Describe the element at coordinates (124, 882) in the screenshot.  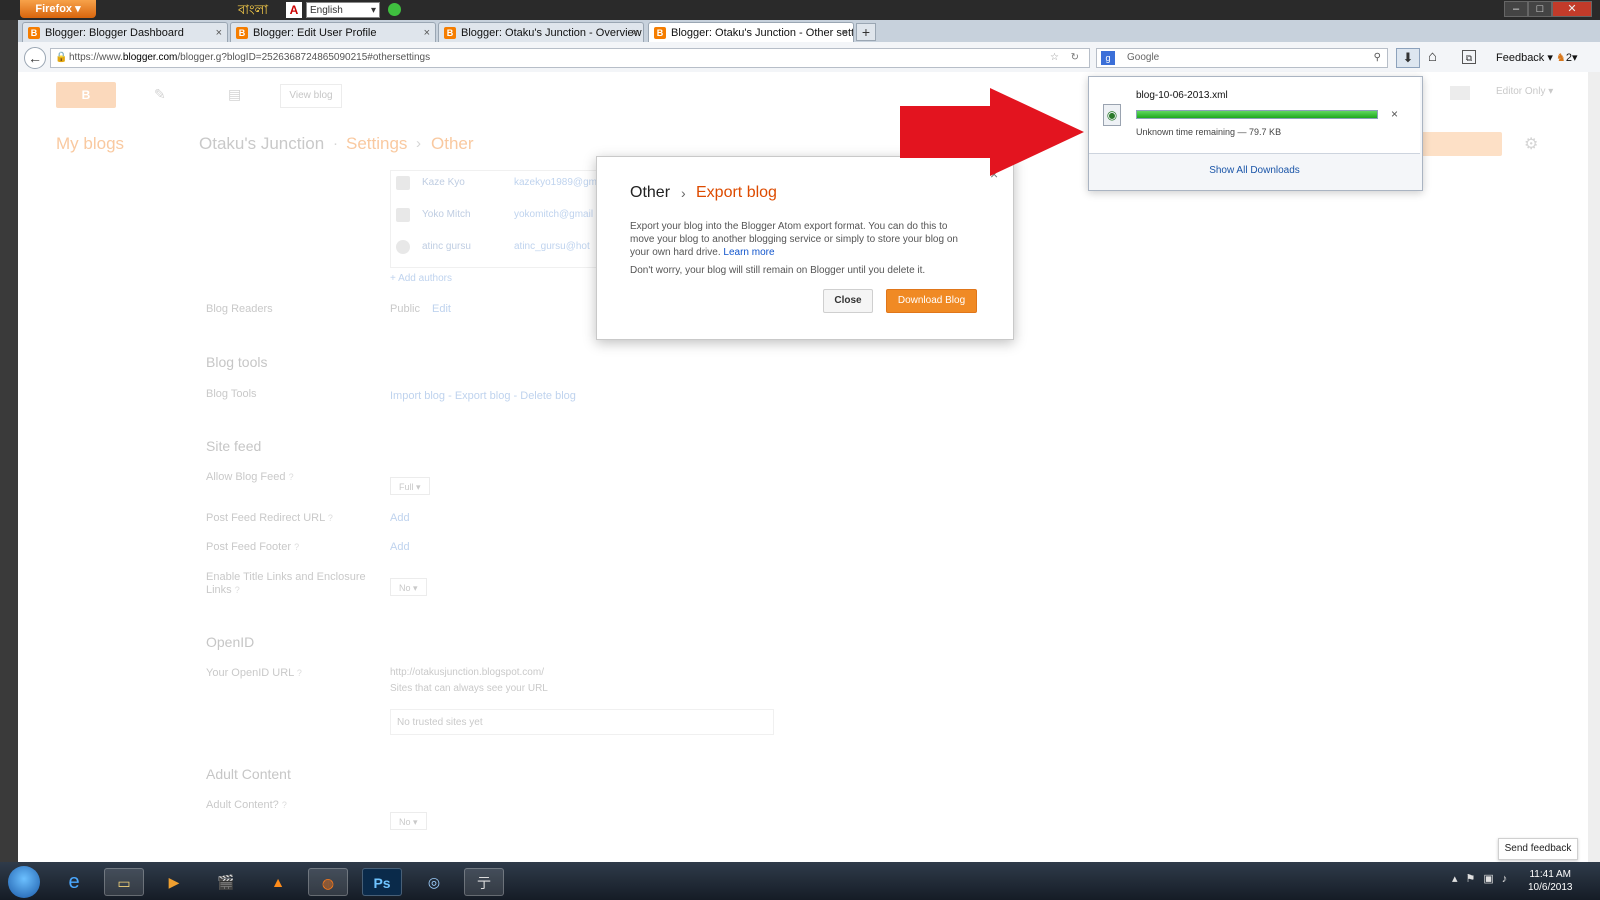
I see `file-explorer-icon: ▭` at that location.